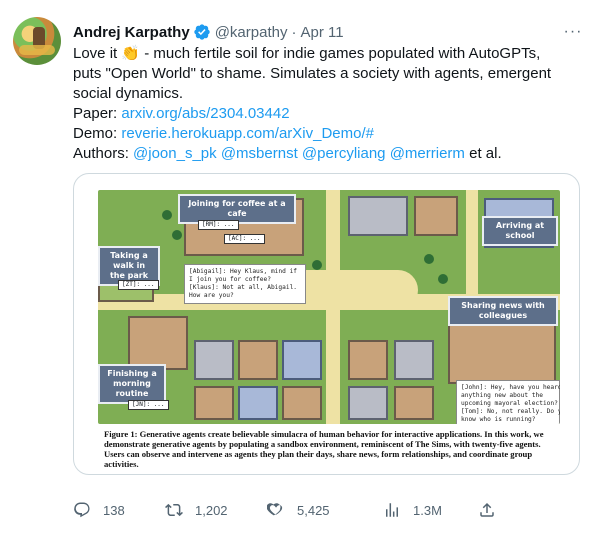 The image size is (606, 546). I want to click on paper-line: Paper: arxiv.org/abs/2304.03442, so click(330, 114).